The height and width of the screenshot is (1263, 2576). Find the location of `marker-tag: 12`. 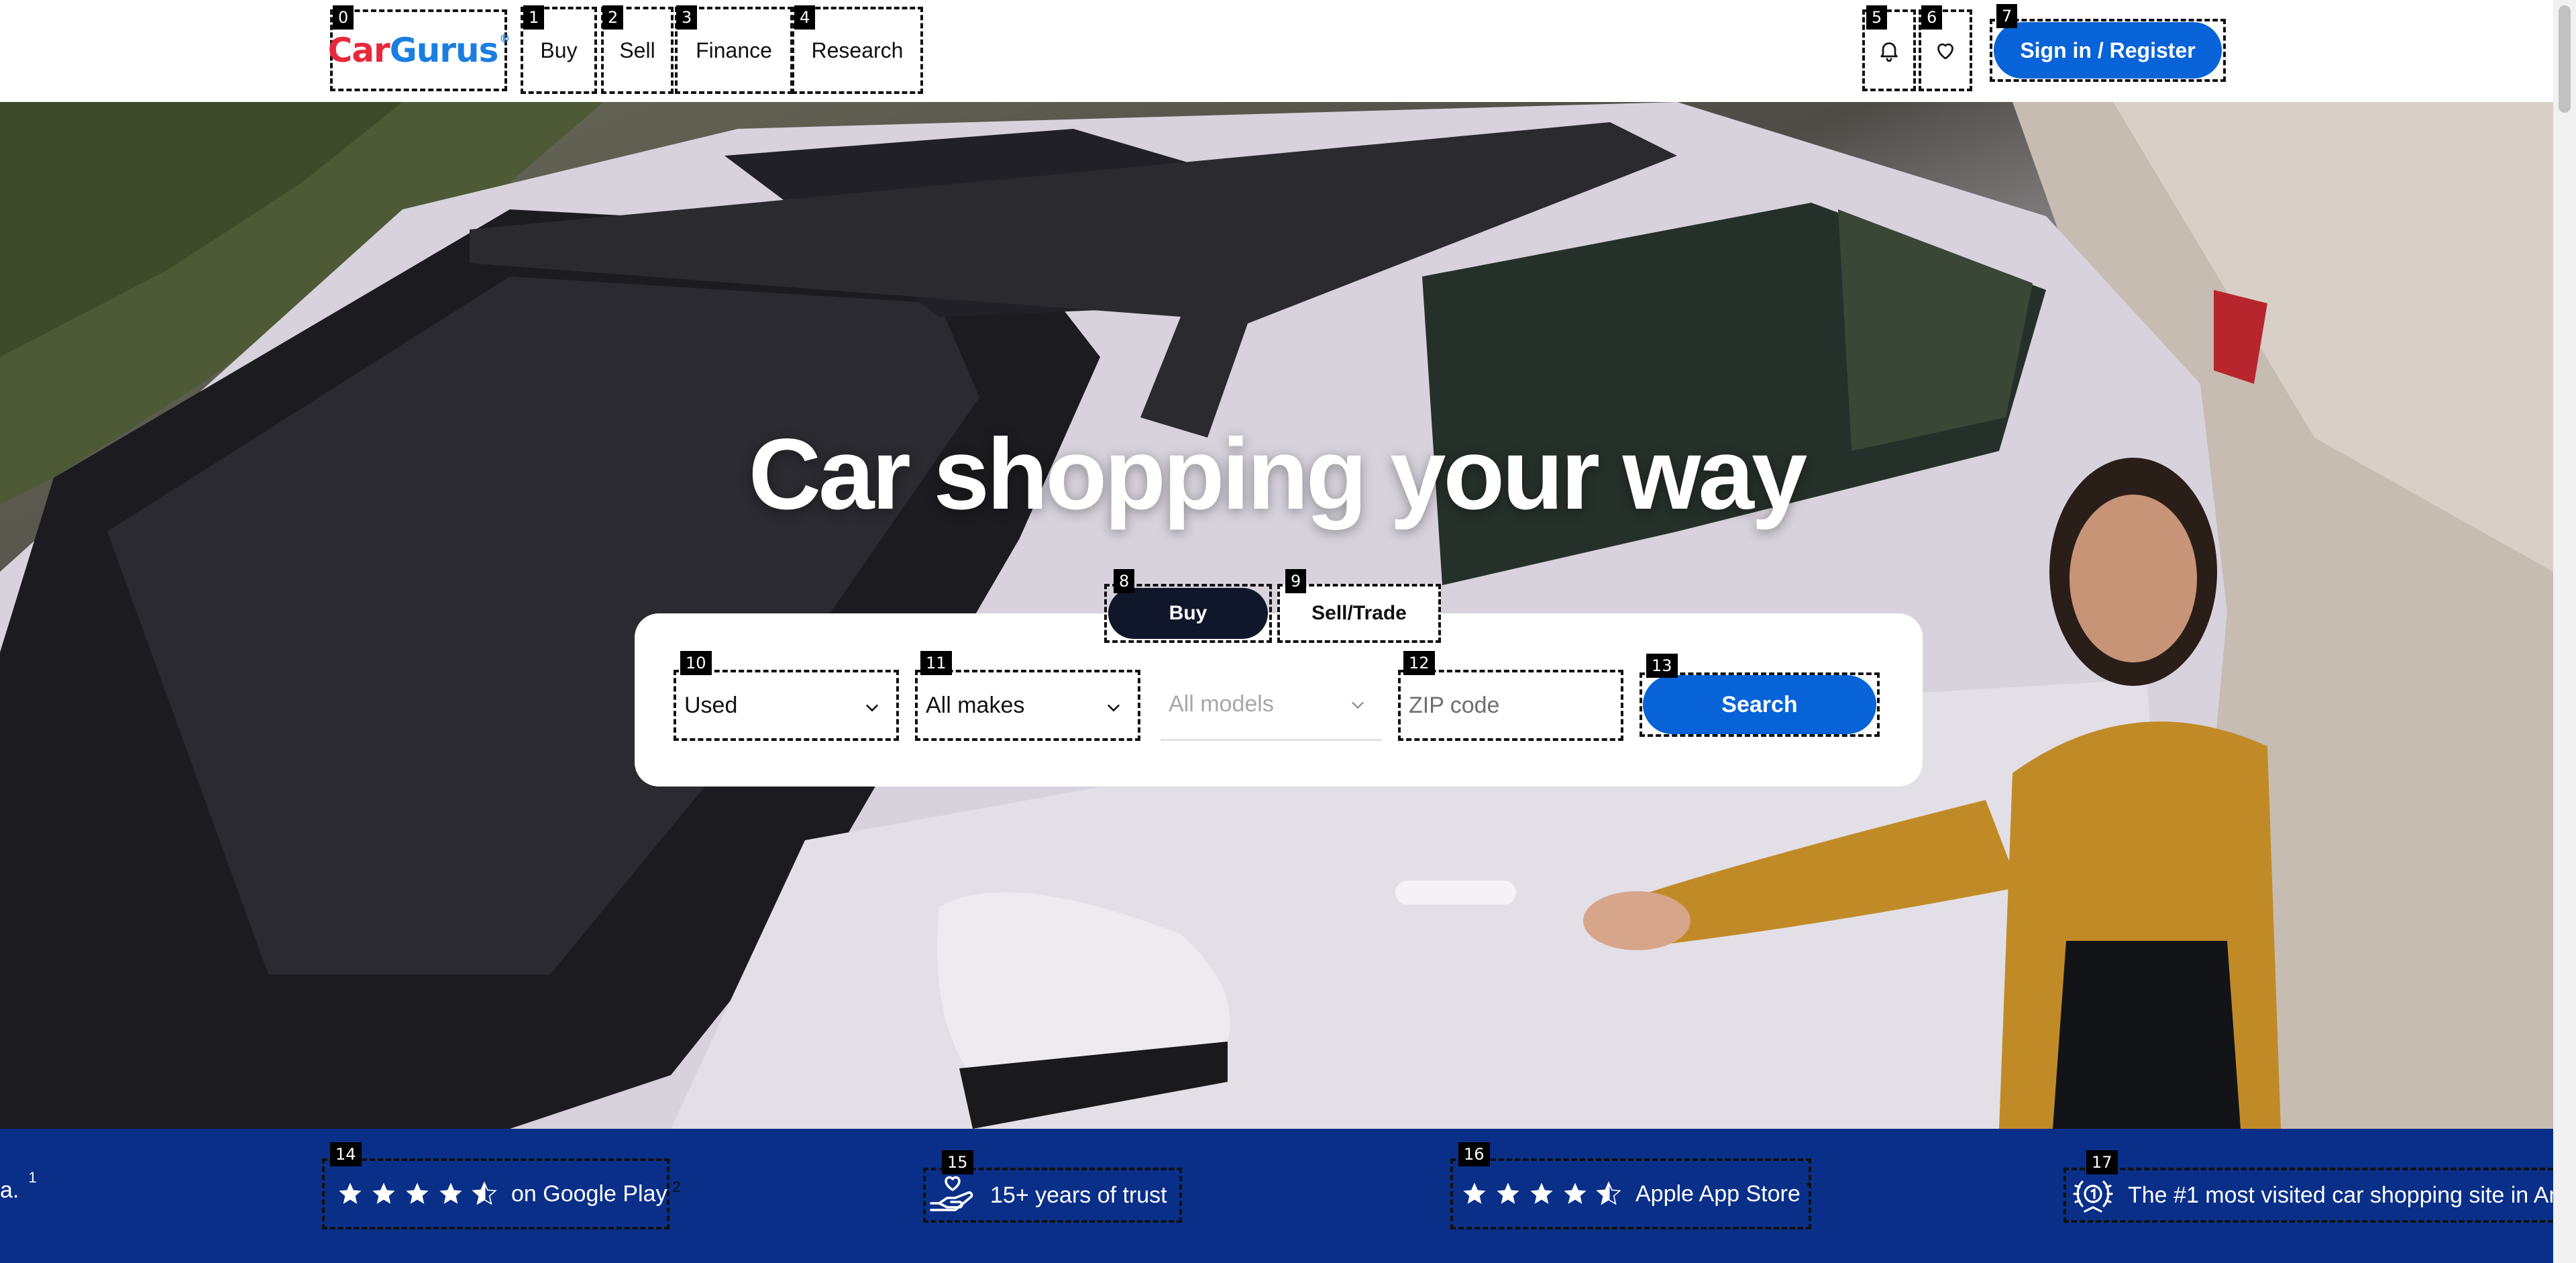

marker-tag: 12 is located at coordinates (1419, 663).